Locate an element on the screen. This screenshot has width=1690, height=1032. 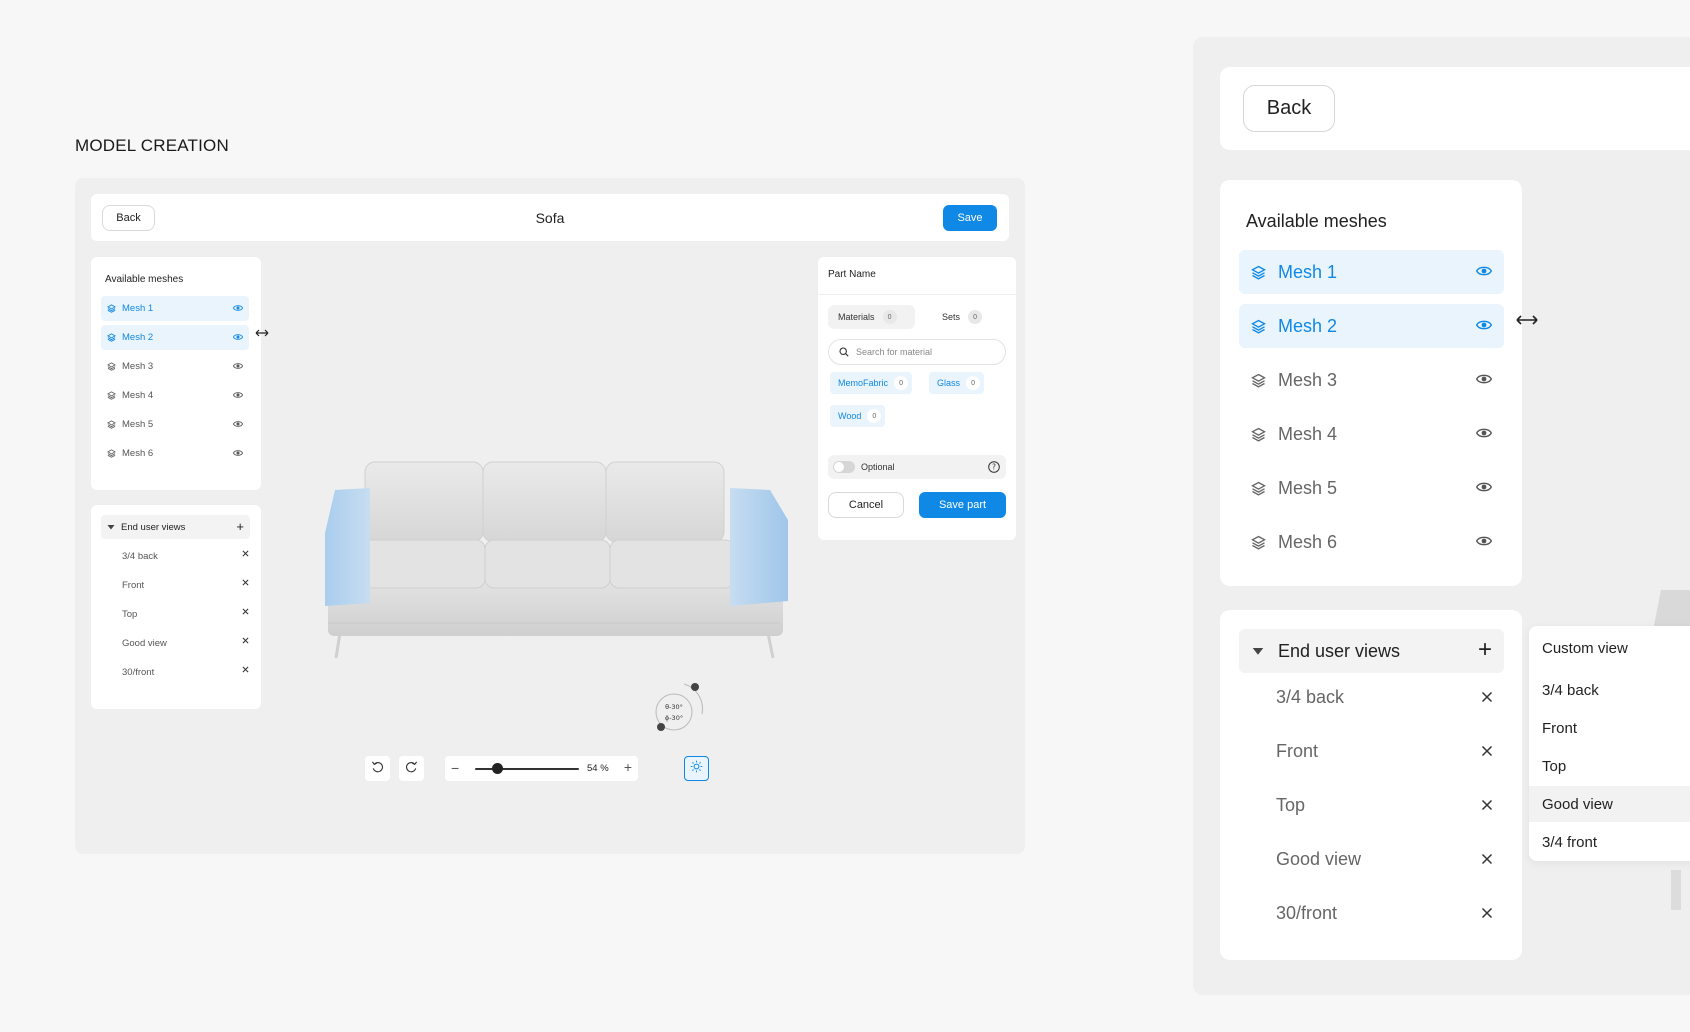
zoomed-topbar: Back is located at coordinates (1455, 108).